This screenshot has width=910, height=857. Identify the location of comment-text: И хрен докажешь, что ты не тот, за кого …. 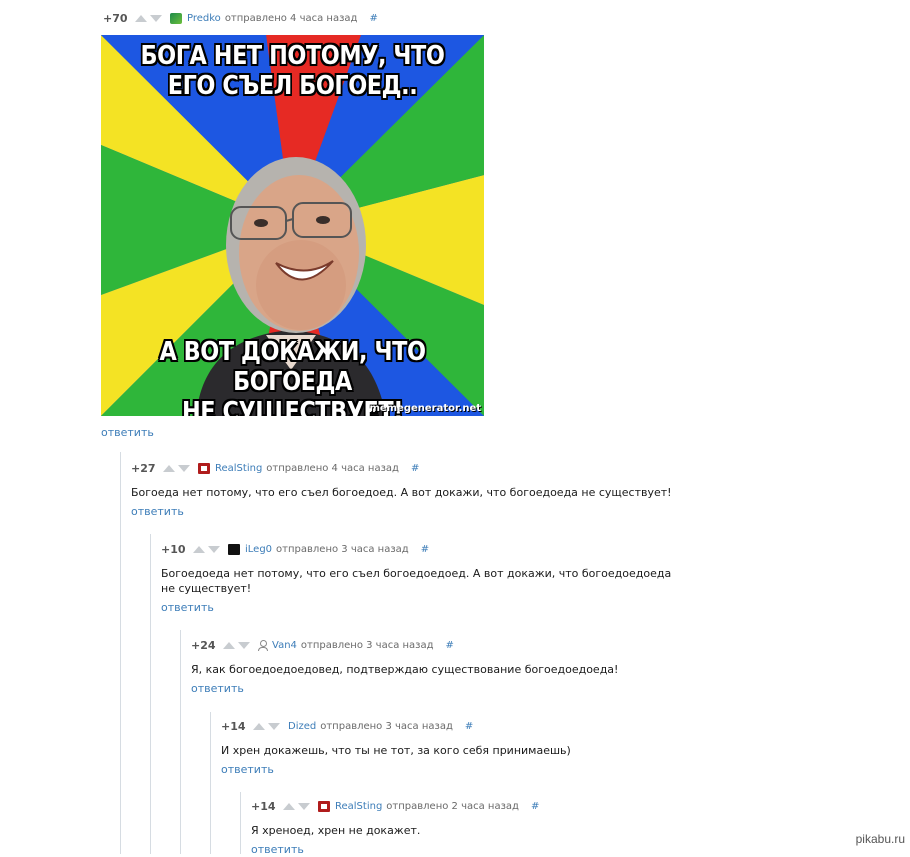
(396, 750).